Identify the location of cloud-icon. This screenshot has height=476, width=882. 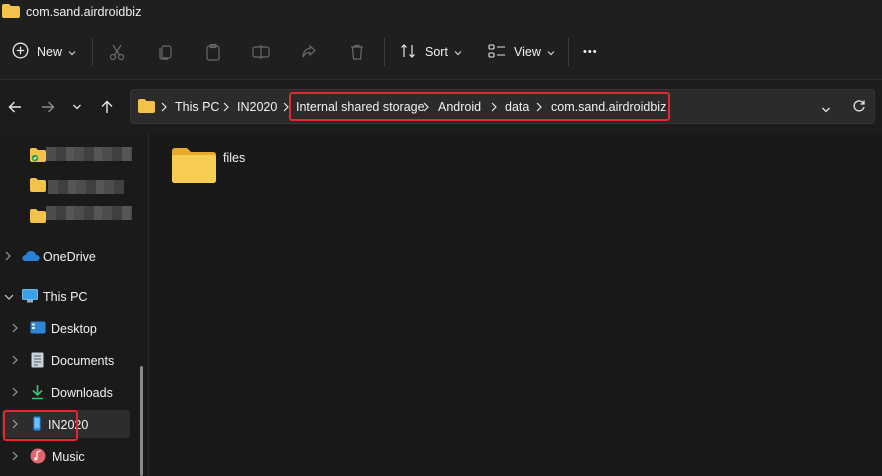
(31, 257).